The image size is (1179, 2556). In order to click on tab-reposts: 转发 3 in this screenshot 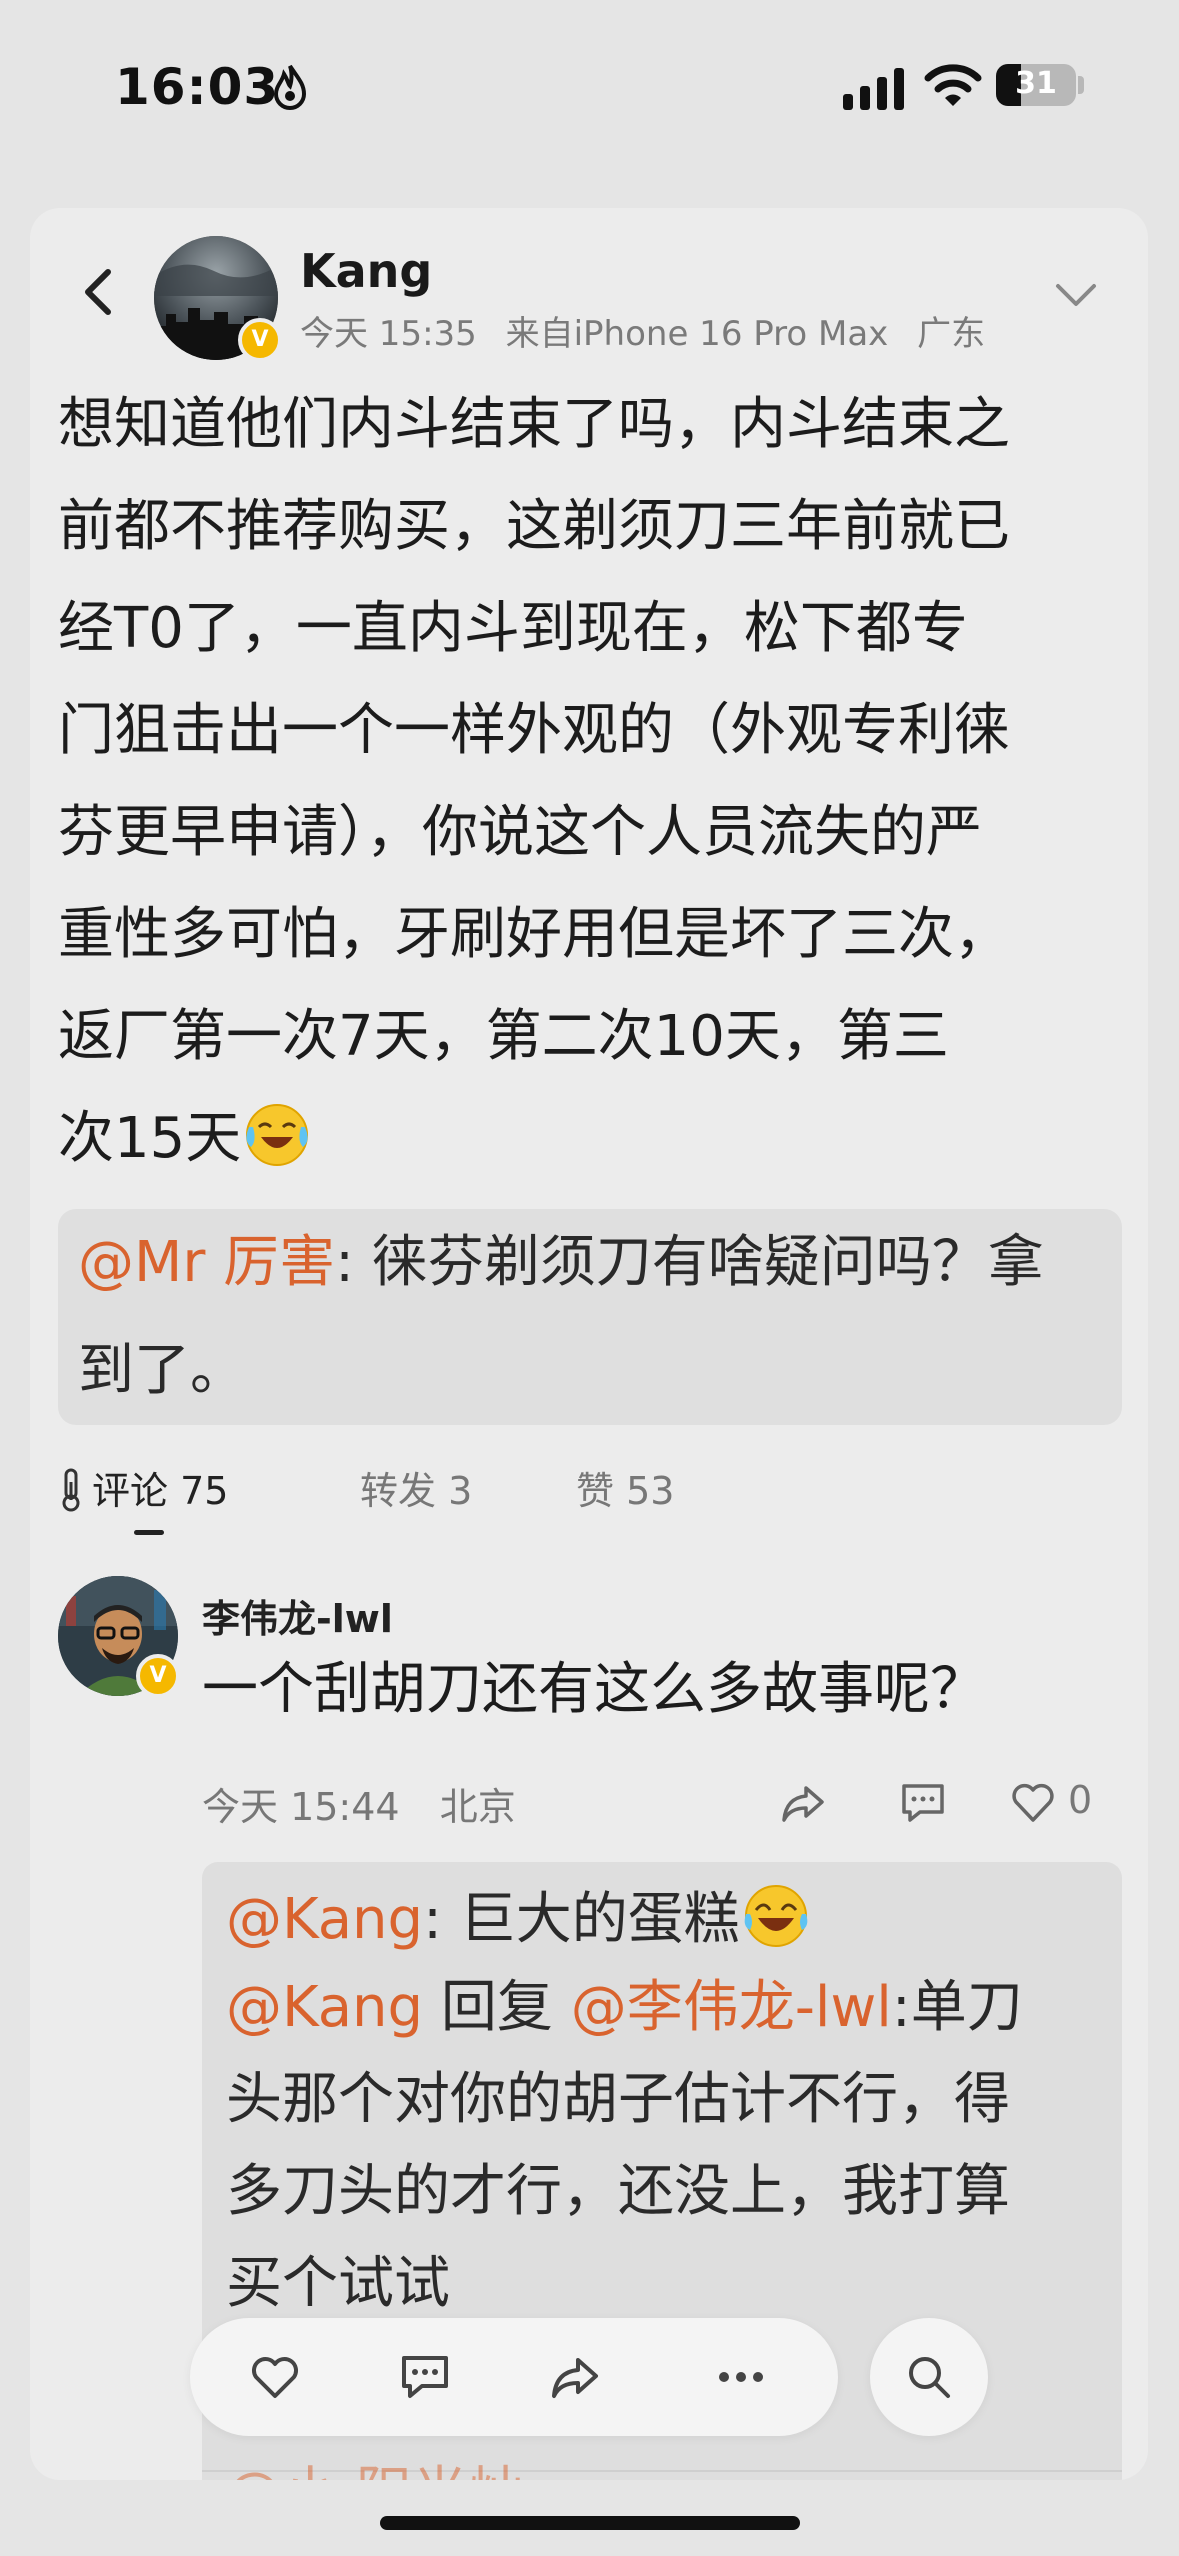, I will do `click(416, 1487)`.